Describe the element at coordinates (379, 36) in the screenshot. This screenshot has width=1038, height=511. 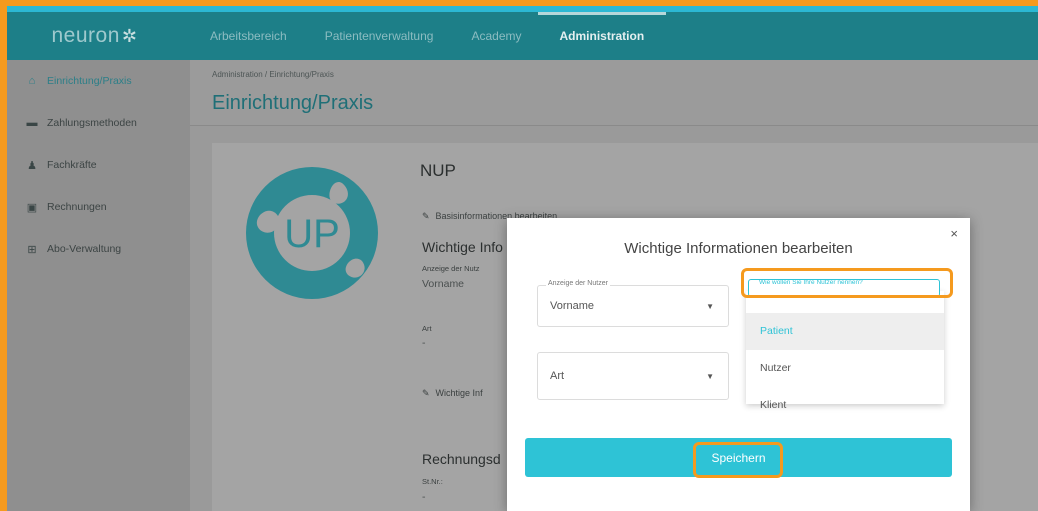
I see `nav-patientenverwaltung: Patientenverwaltung` at that location.